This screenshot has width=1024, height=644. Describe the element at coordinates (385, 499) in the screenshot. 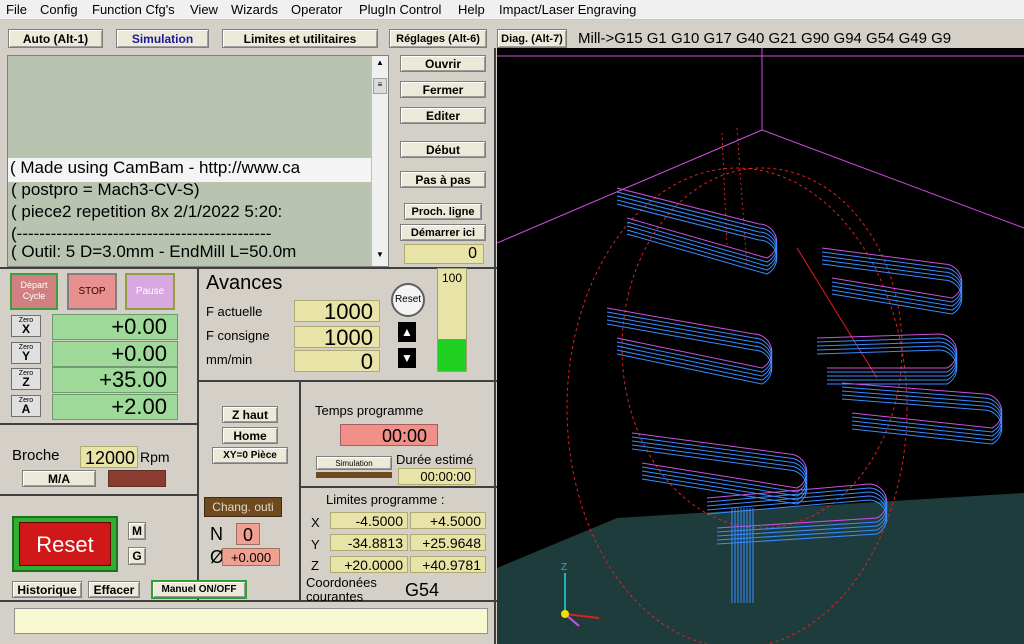

I see `program-limits-title: Limites programme :` at that location.